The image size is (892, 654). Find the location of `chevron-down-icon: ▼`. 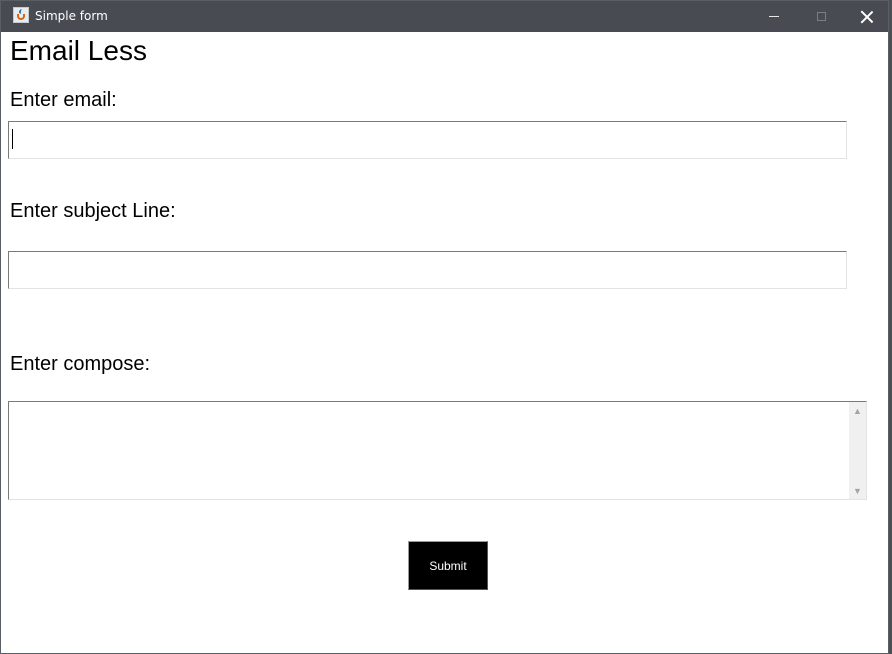

chevron-down-icon: ▼ is located at coordinates (857, 490).